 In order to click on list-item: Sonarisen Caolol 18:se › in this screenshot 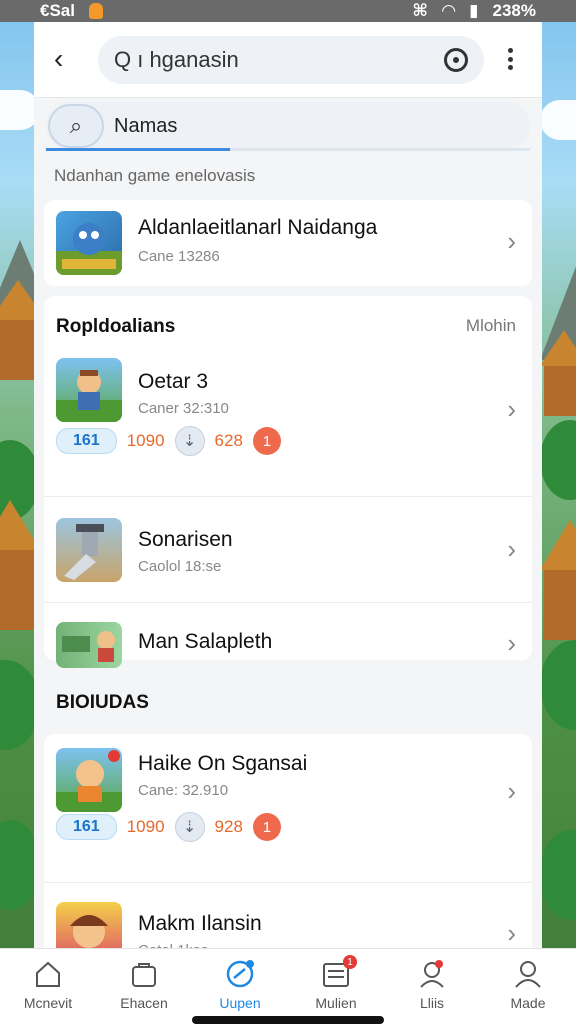, I will do `click(288, 550)`.